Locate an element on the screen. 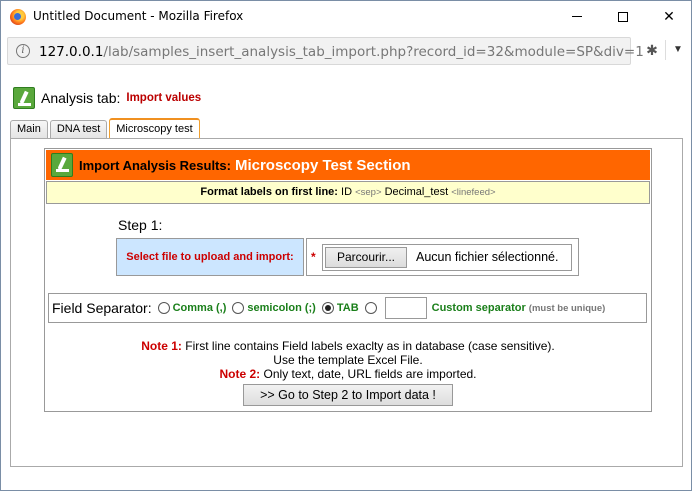 The height and width of the screenshot is (491, 692). close-button: ✕ is located at coordinates (669, 16).